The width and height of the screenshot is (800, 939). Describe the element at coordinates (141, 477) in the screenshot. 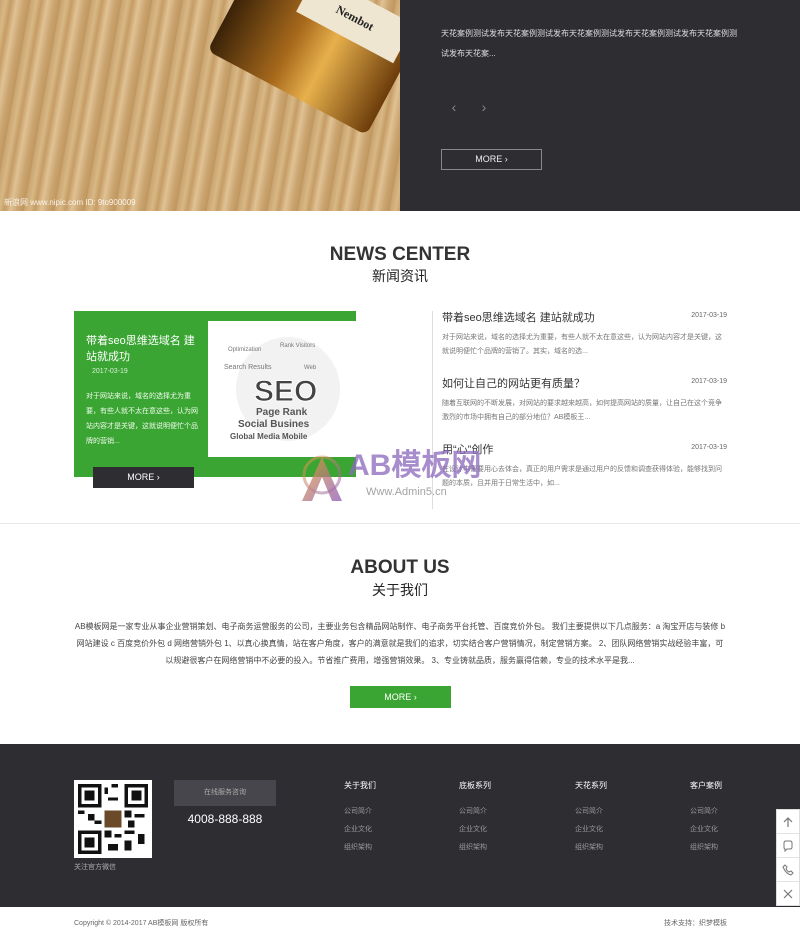

I see `news-more-label: MORE` at that location.